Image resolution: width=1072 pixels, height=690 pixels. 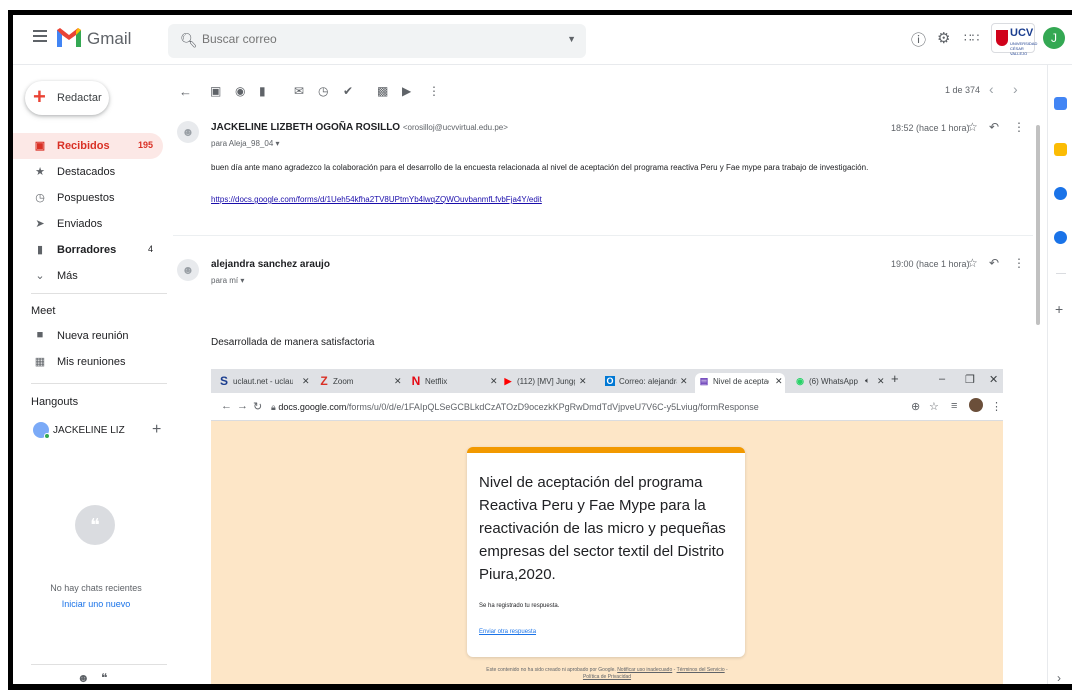 What do you see at coordinates (88, 146) in the screenshot?
I see `sidebar-item-inbox: ▣ Recibidos 195` at bounding box center [88, 146].